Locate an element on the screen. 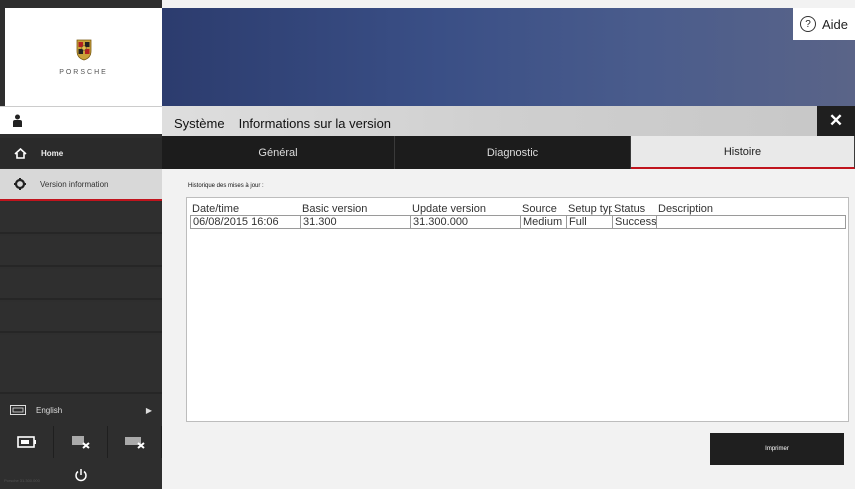 The height and width of the screenshot is (489, 855). history-label: Historique des mises à jour : is located at coordinates (226, 186).